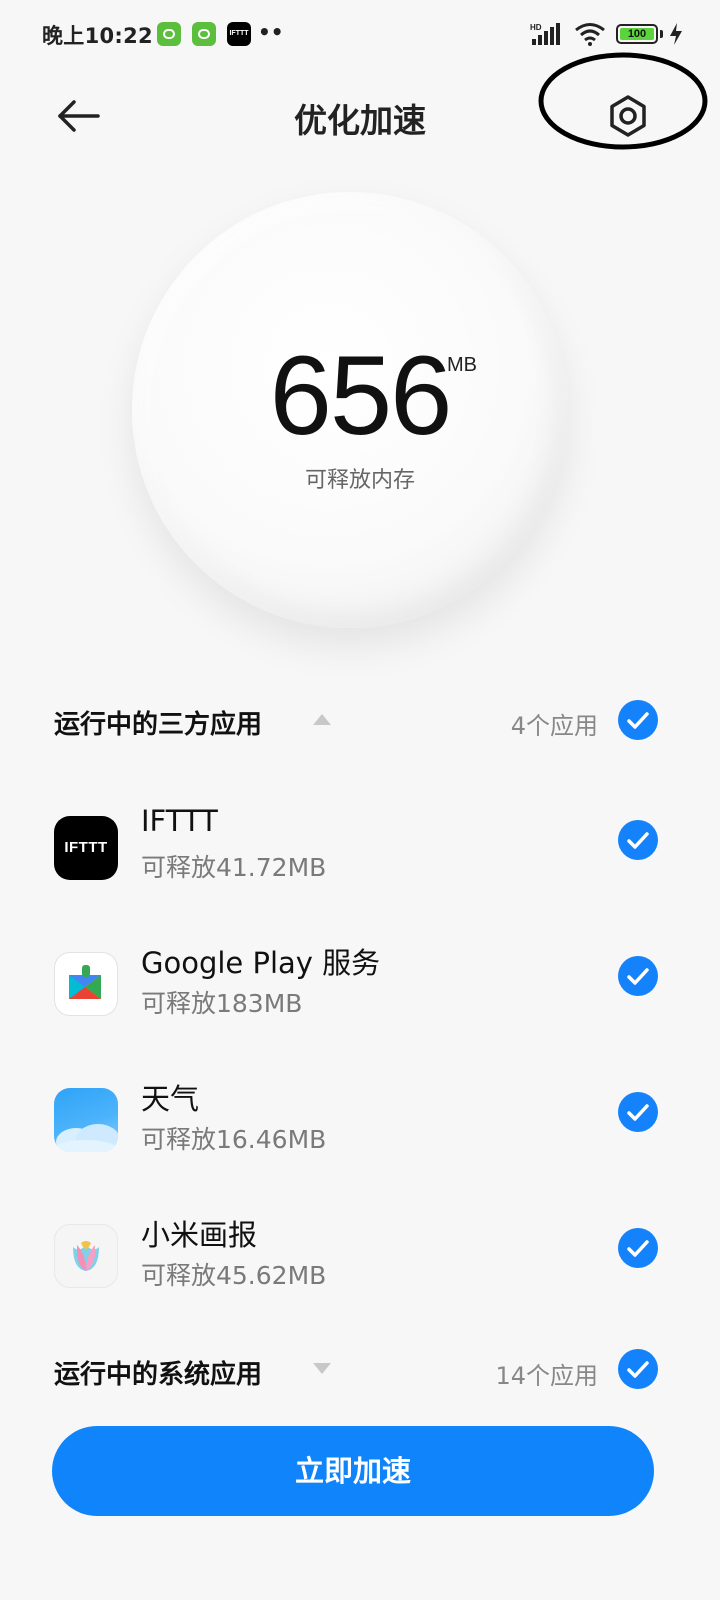  What do you see at coordinates (360, 1136) in the screenshot?
I see `app-row-weather: 天气 可释放16.46MB` at bounding box center [360, 1136].